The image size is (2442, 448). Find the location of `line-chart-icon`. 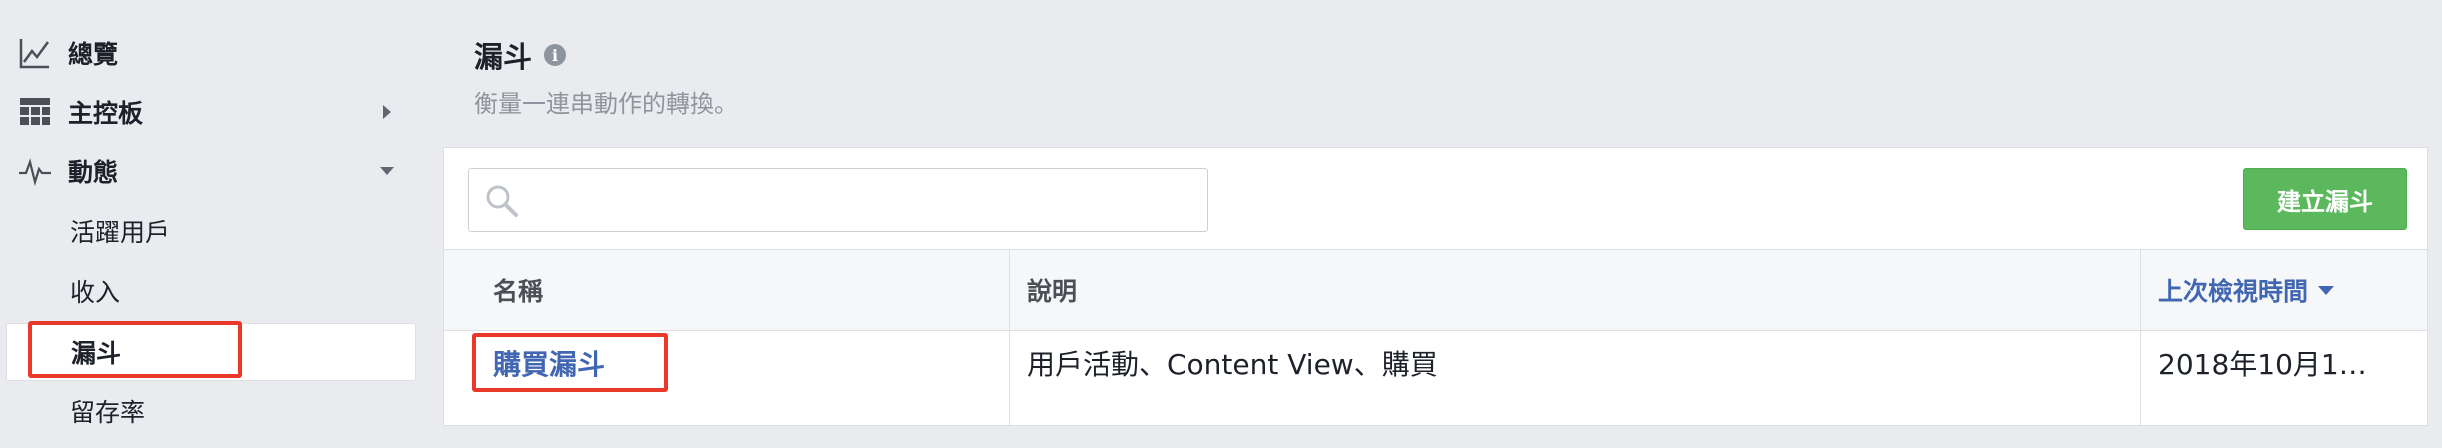

line-chart-icon is located at coordinates (35, 53).